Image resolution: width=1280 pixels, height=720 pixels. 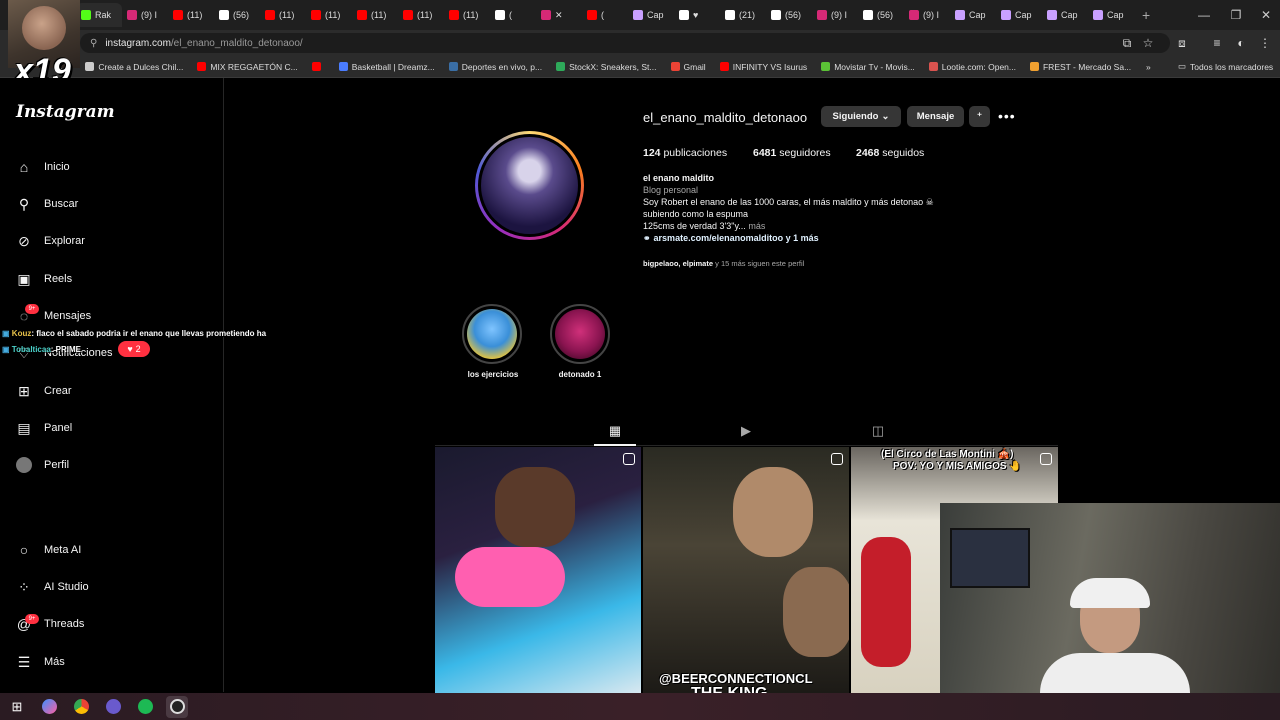 I want to click on post-caption: POV: YO Y MIS AMIGOS 🤚, so click(x=957, y=466).